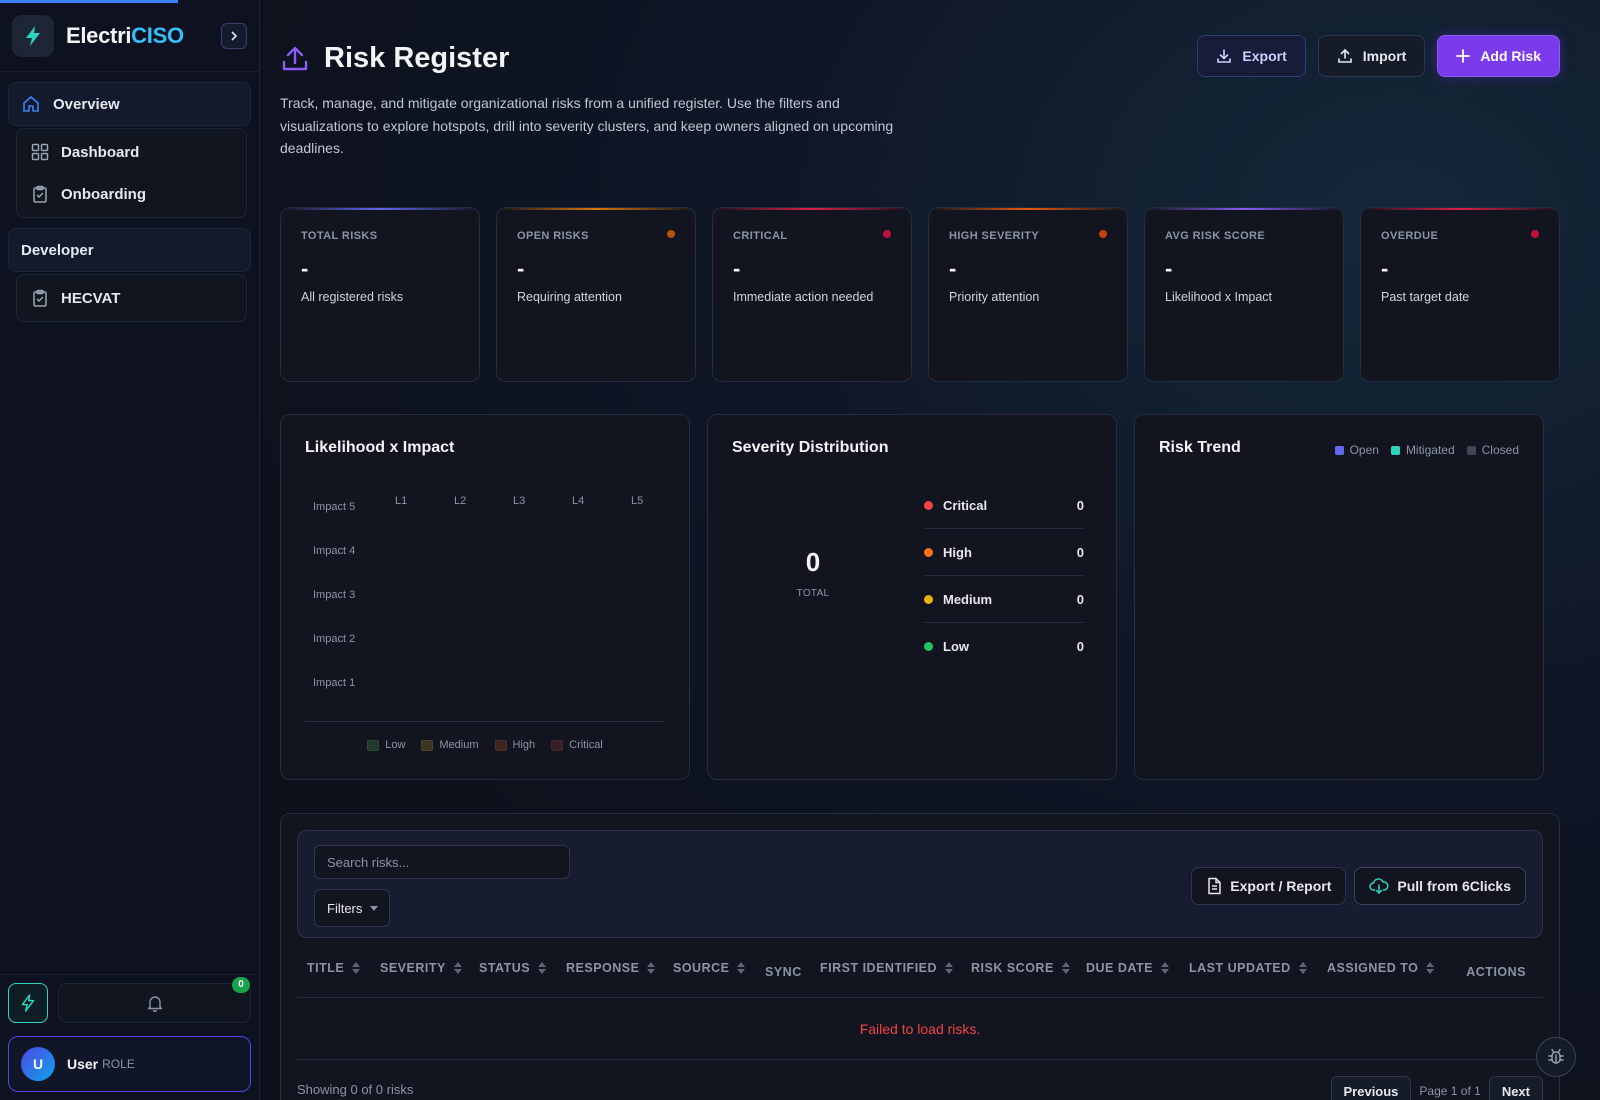 Image resolution: width=1600 pixels, height=1100 pixels. I want to click on column-header-assigned-to: ASSIGNED TO, so click(1390, 968).